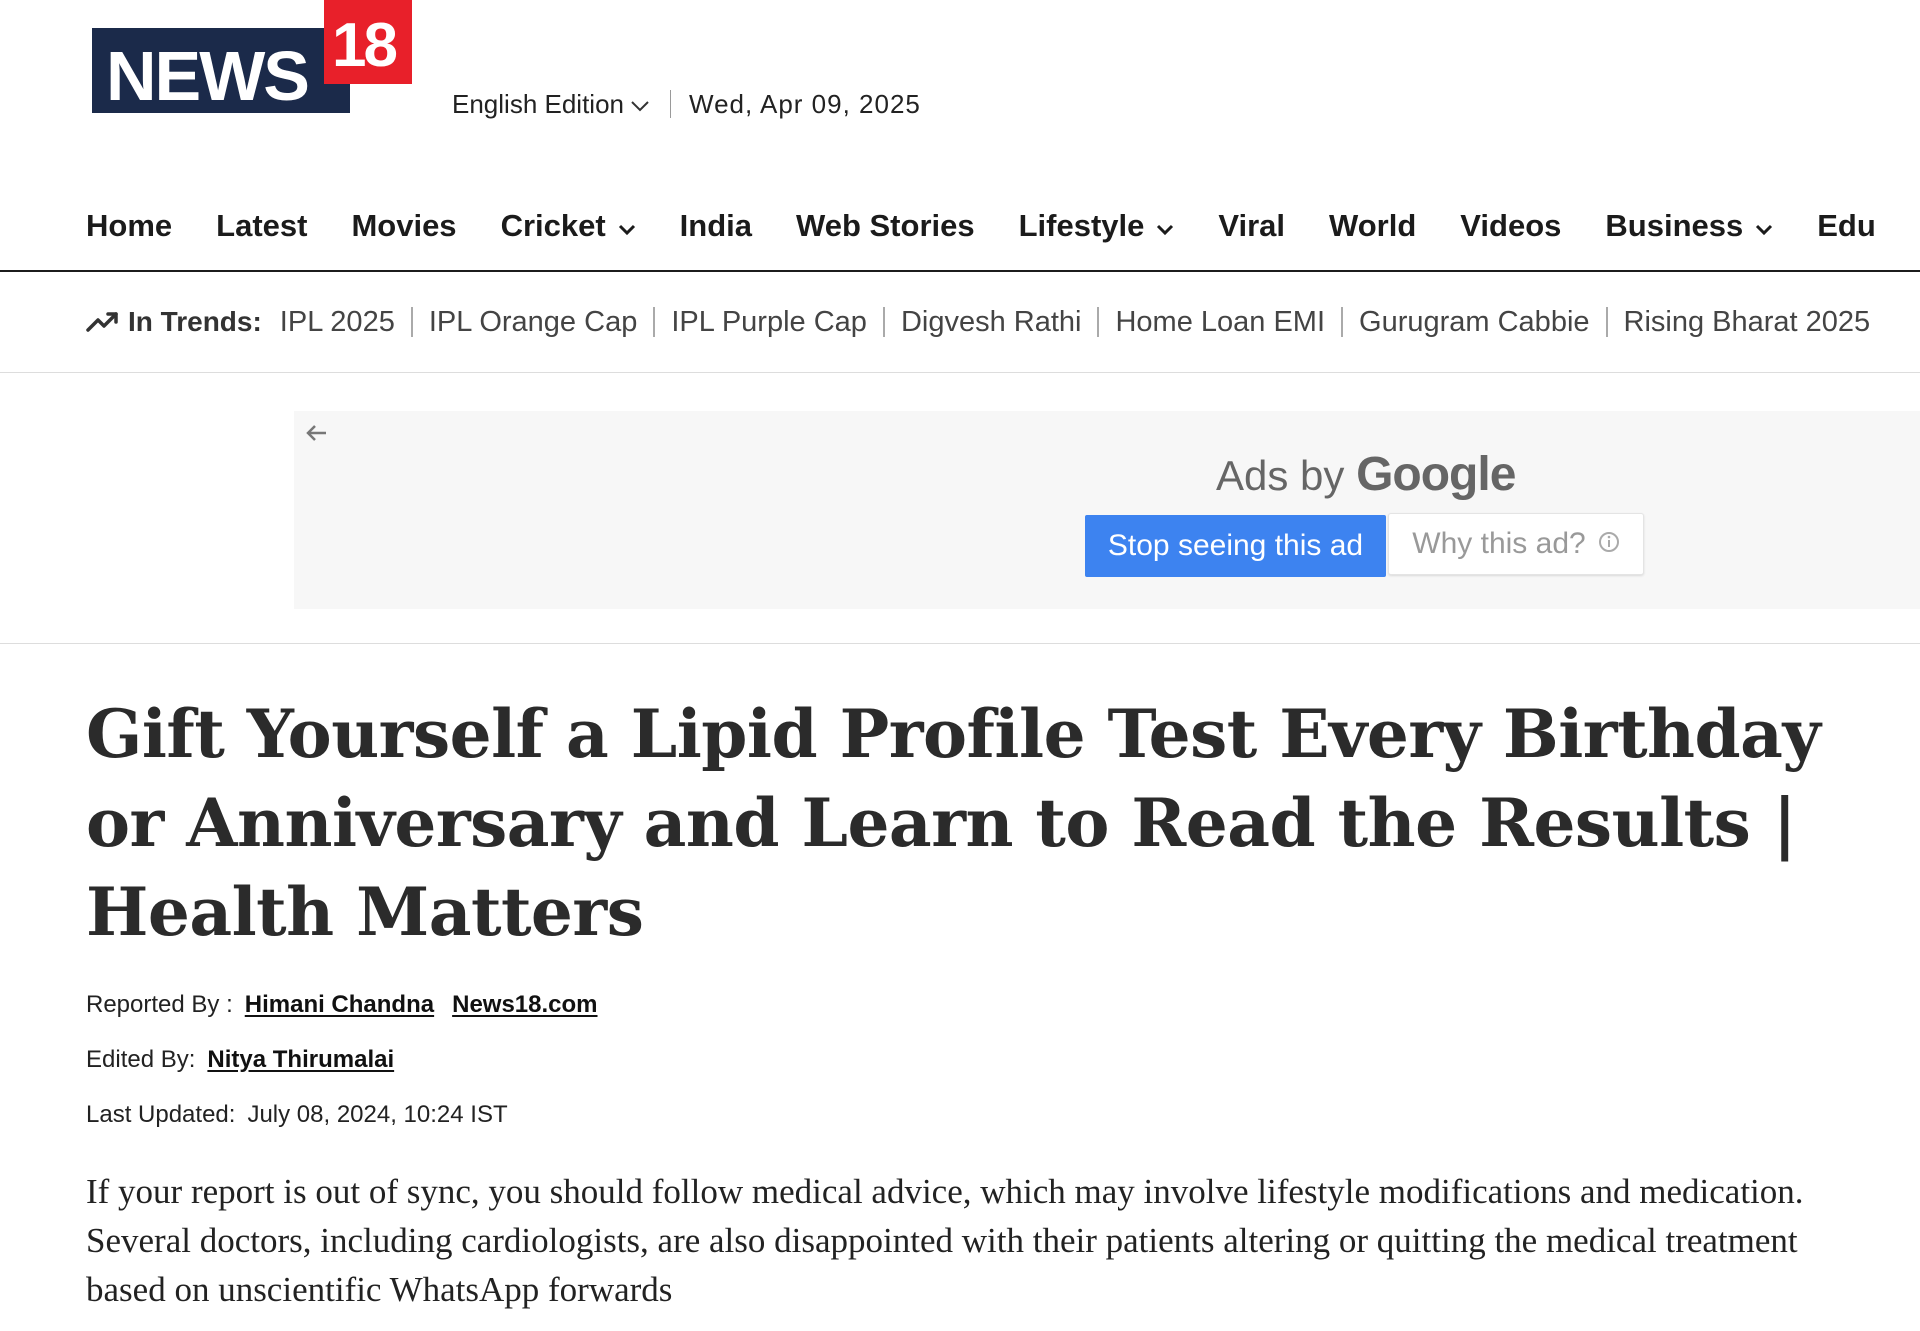  I want to click on back-arrow-icon, so click(316, 433).